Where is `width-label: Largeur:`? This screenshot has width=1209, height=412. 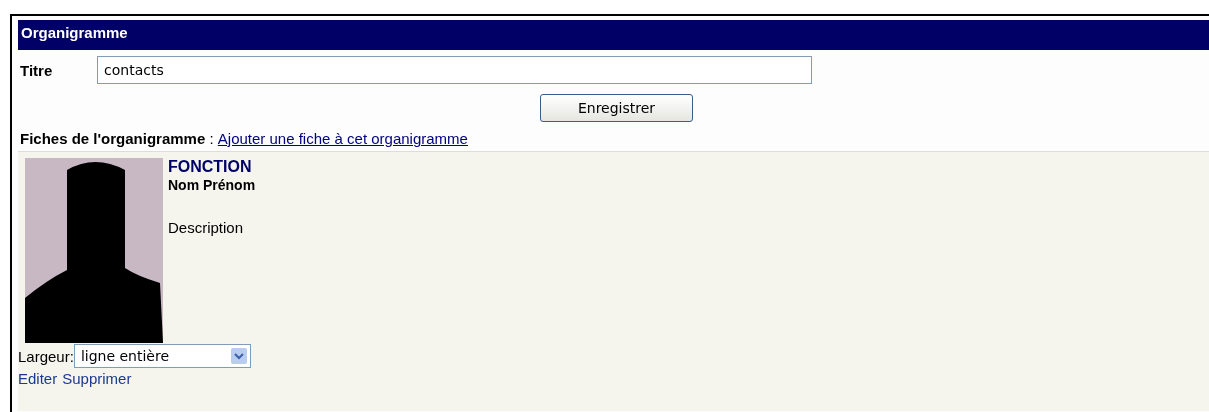
width-label: Largeur: is located at coordinates (46, 356).